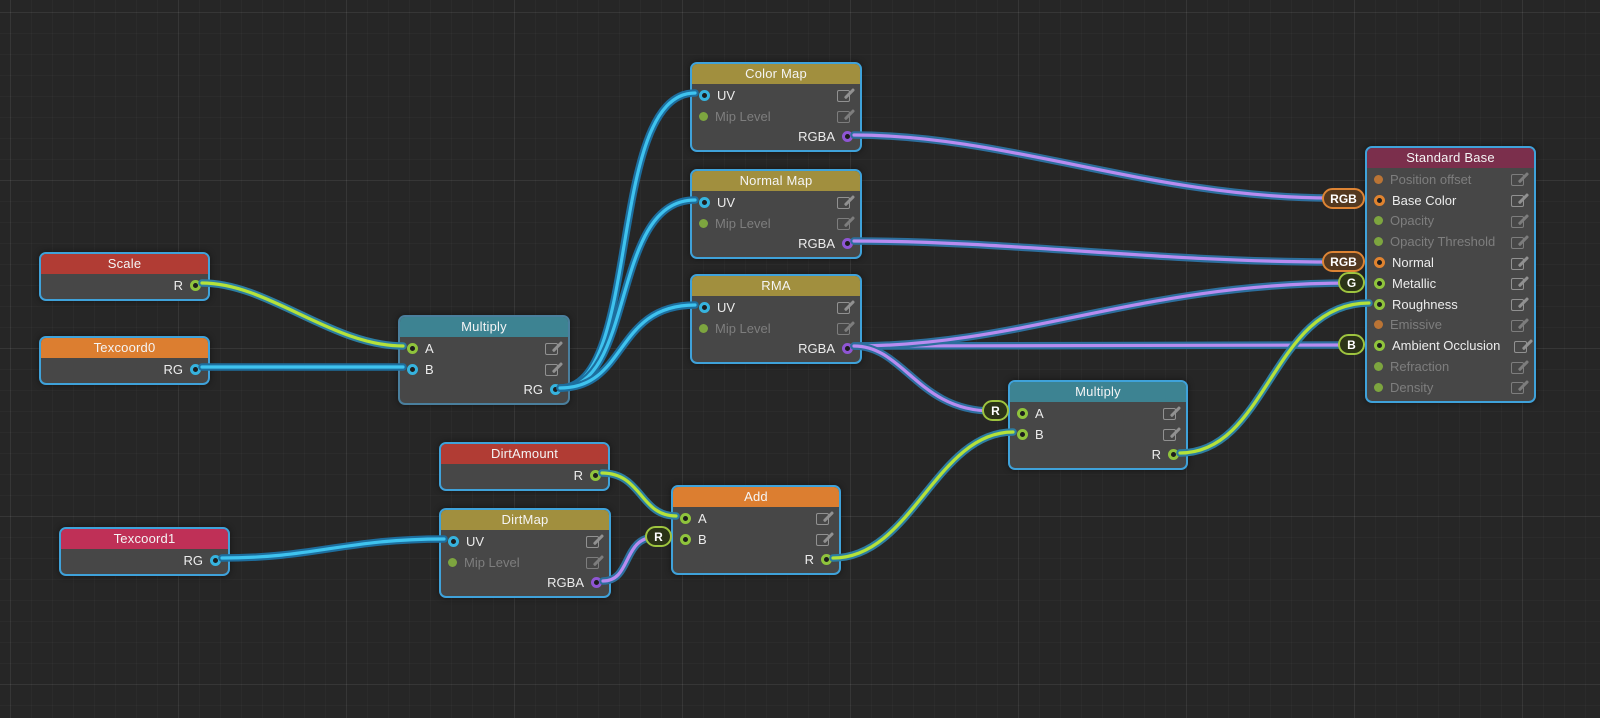 The width and height of the screenshot is (1600, 718). Describe the element at coordinates (923, 495) in the screenshot. I see `wire-add-multiply-b` at that location.